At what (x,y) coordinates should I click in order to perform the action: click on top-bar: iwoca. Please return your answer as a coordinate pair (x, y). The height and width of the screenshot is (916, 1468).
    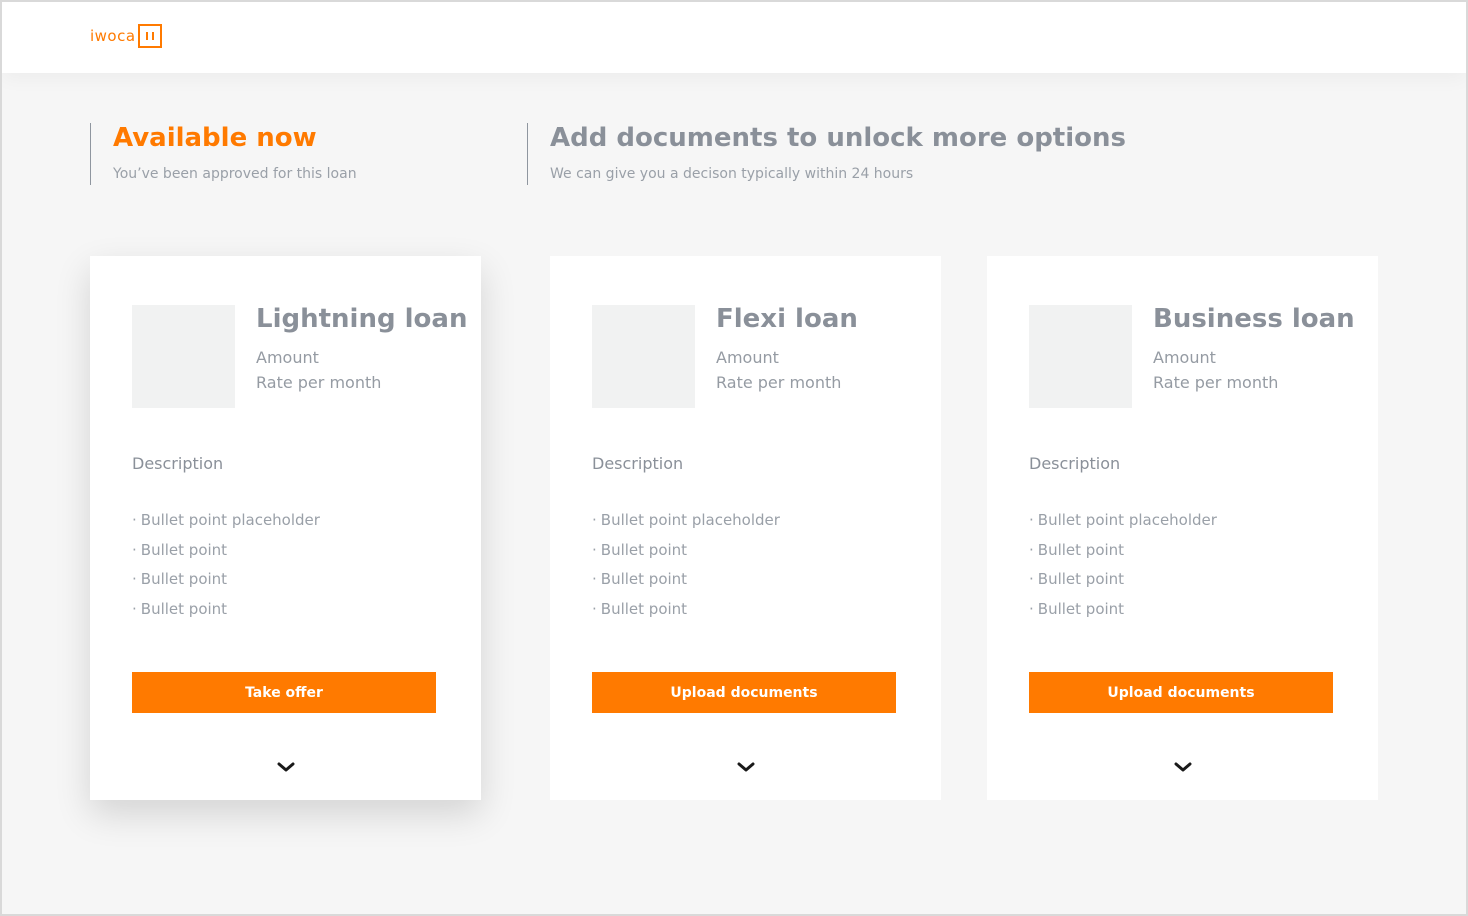
    Looking at the image, I should click on (734, 37).